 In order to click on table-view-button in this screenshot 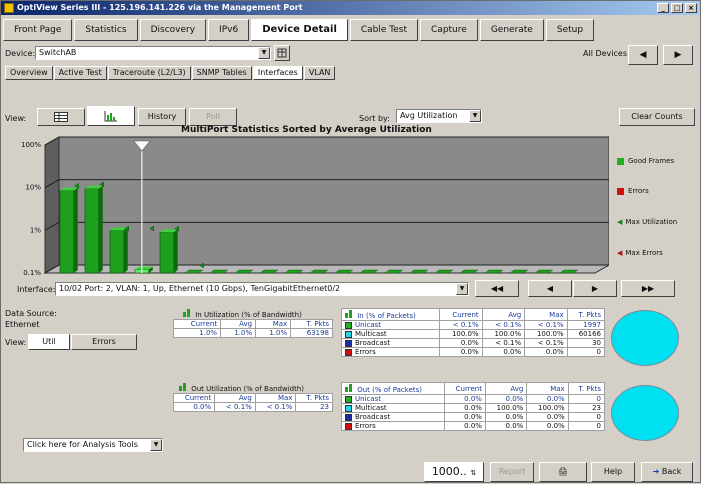, I will do `click(61, 117)`.